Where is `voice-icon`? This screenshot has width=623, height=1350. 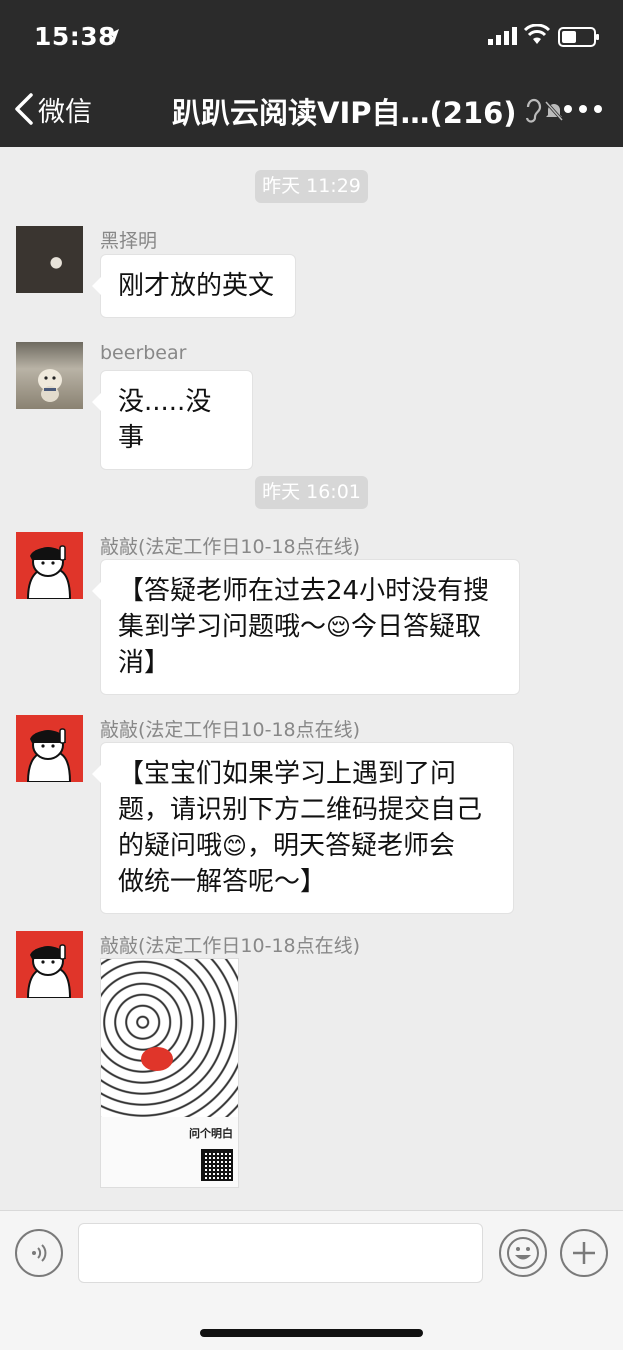
voice-icon is located at coordinates (39, 1253).